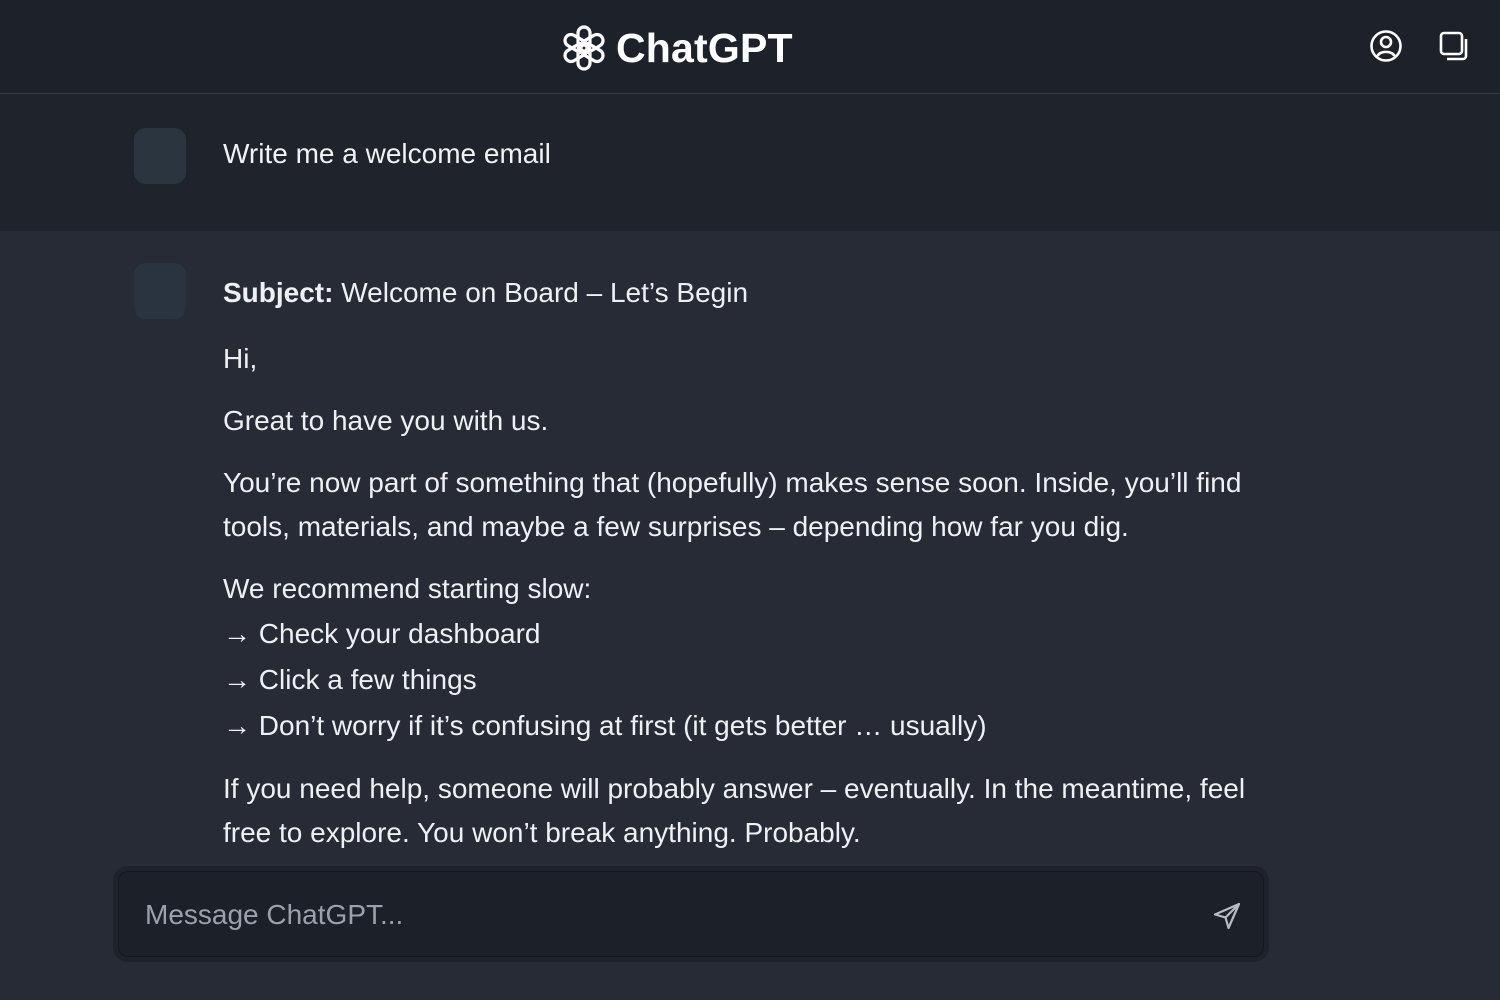 Image resolution: width=1500 pixels, height=1000 pixels. I want to click on new-chat-button, so click(1454, 46).